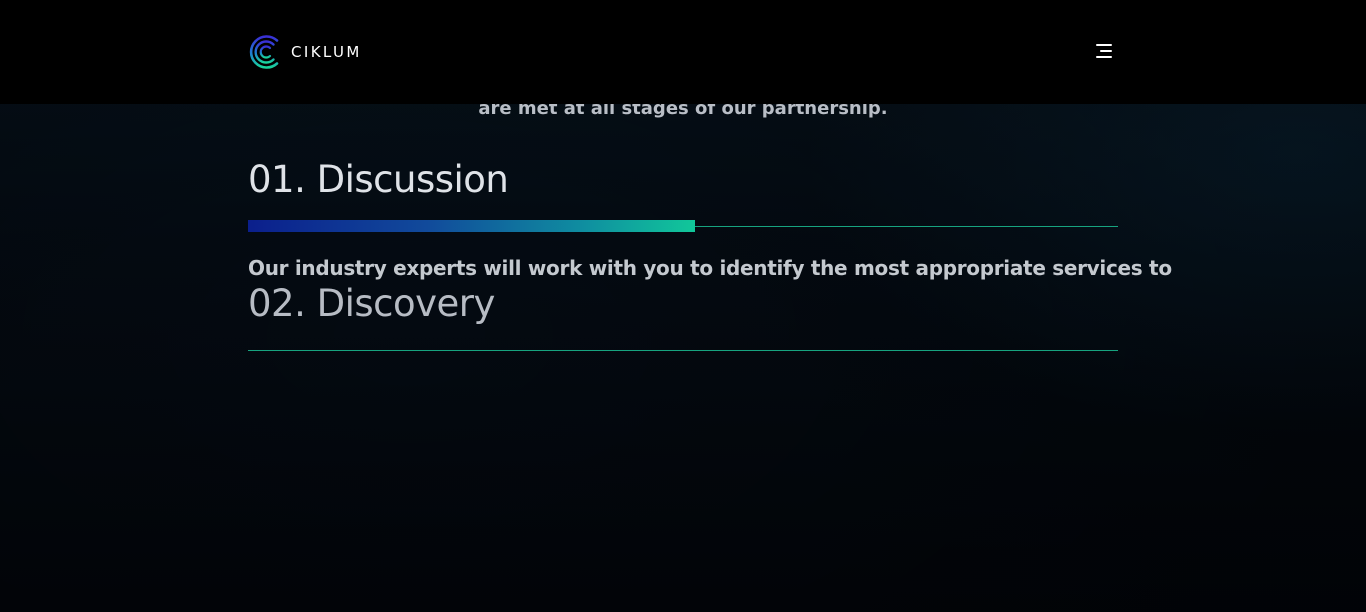  I want to click on step-title-discovery: 02. Discovery, so click(371, 304).